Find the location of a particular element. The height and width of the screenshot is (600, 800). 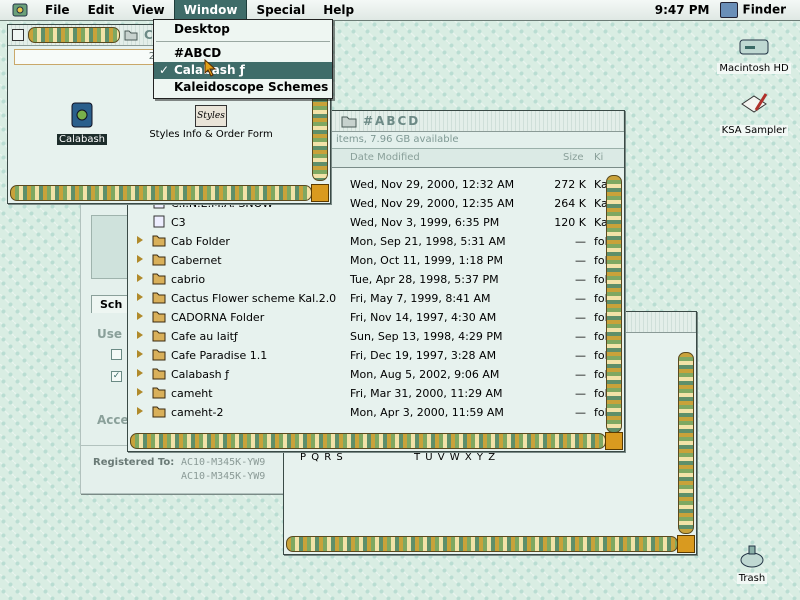

file-date: Sun, Sep 13, 1998, 4:29 PM is located at coordinates (426, 336).